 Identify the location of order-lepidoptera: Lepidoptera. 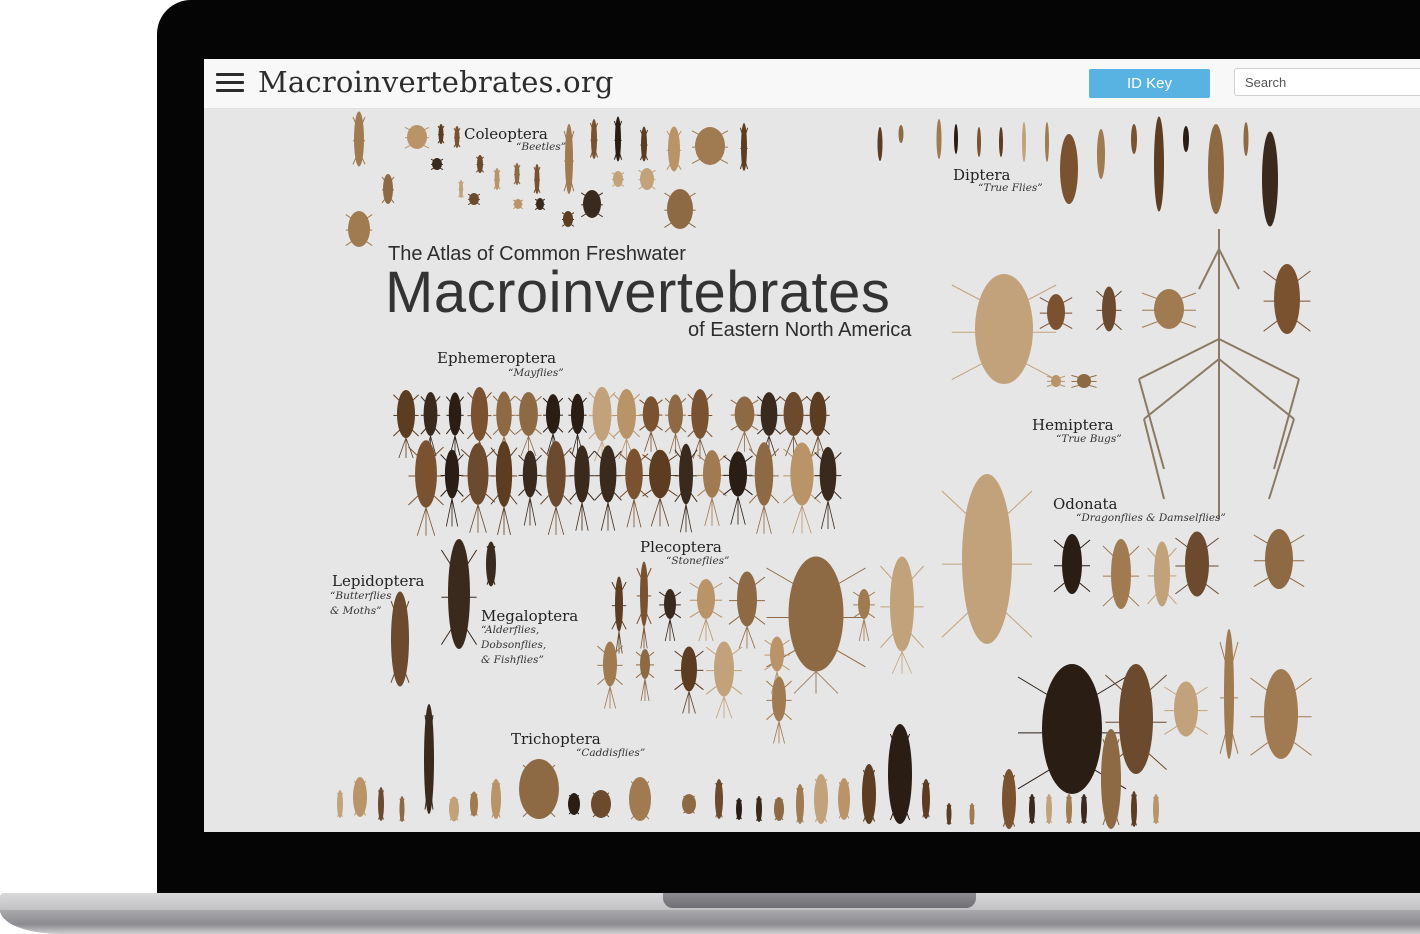
(378, 581).